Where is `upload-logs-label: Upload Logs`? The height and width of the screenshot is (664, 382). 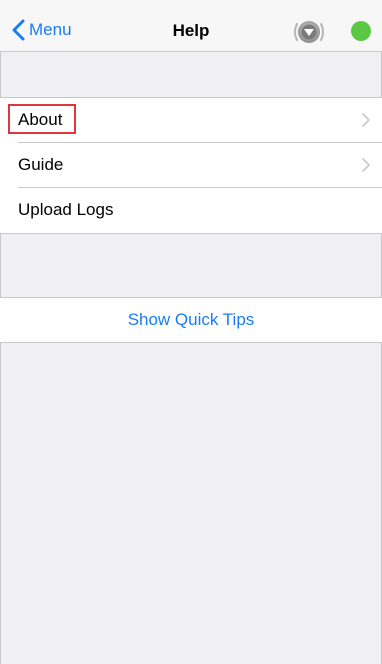
upload-logs-label: Upload Logs is located at coordinates (66, 209).